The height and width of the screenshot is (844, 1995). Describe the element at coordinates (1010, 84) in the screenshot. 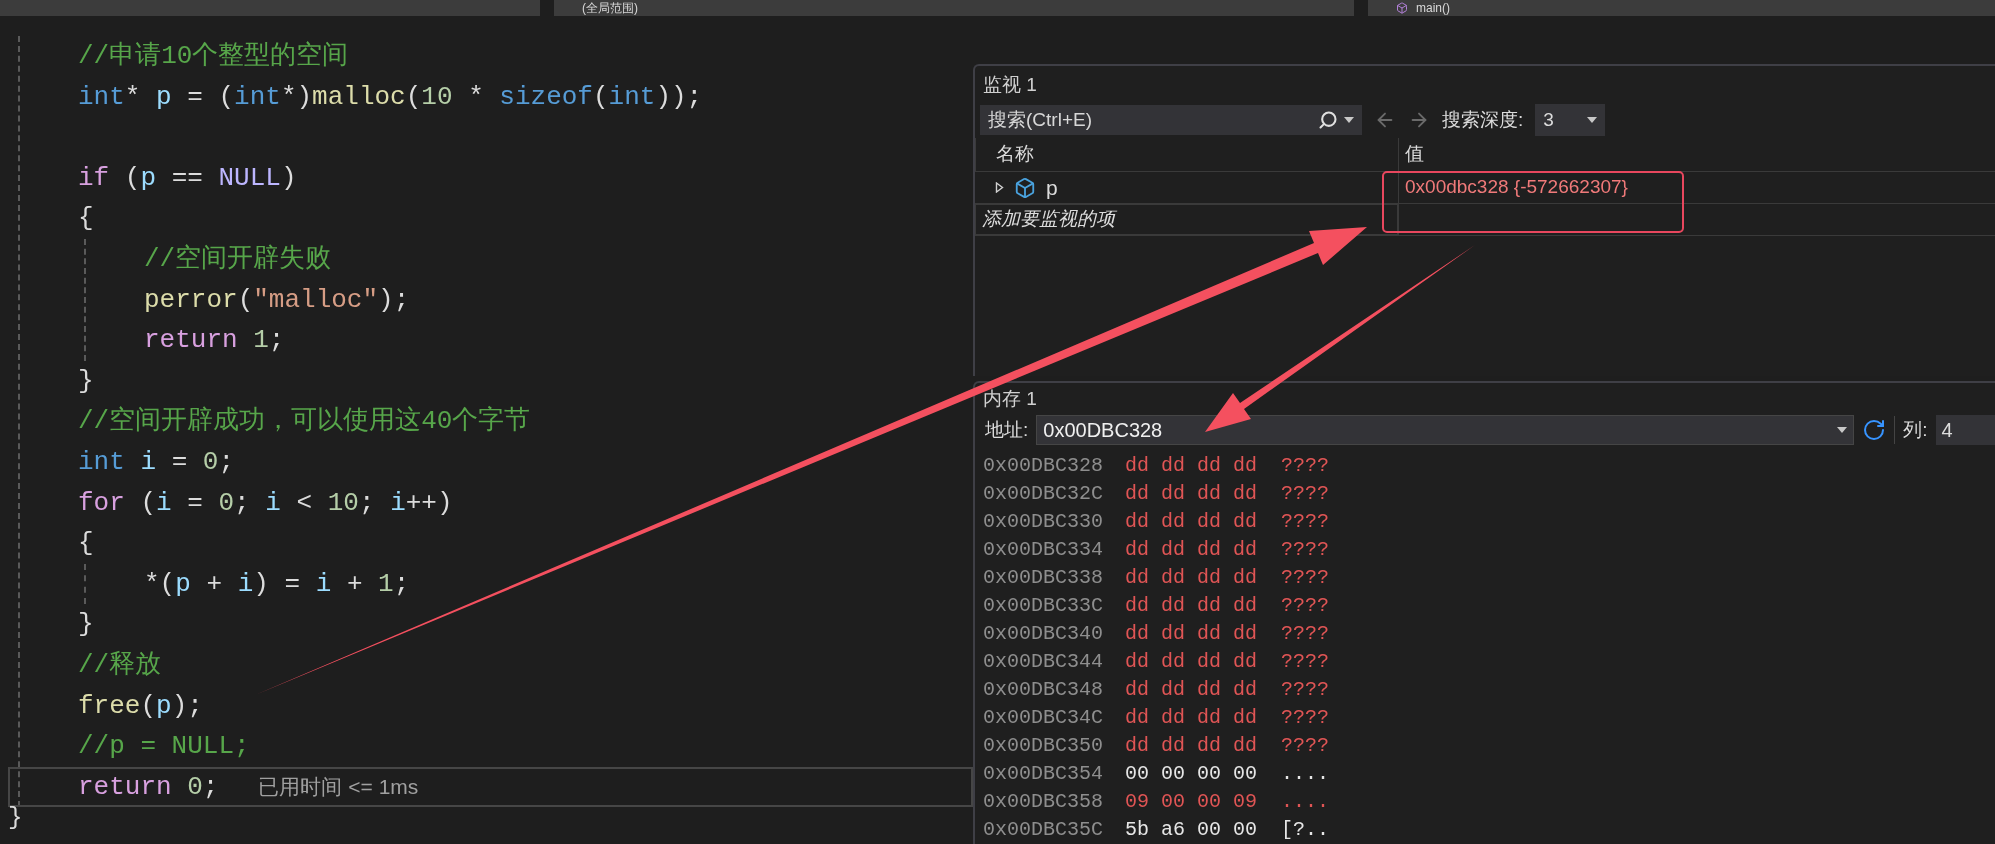

I see `panel-title: 监视 1` at that location.